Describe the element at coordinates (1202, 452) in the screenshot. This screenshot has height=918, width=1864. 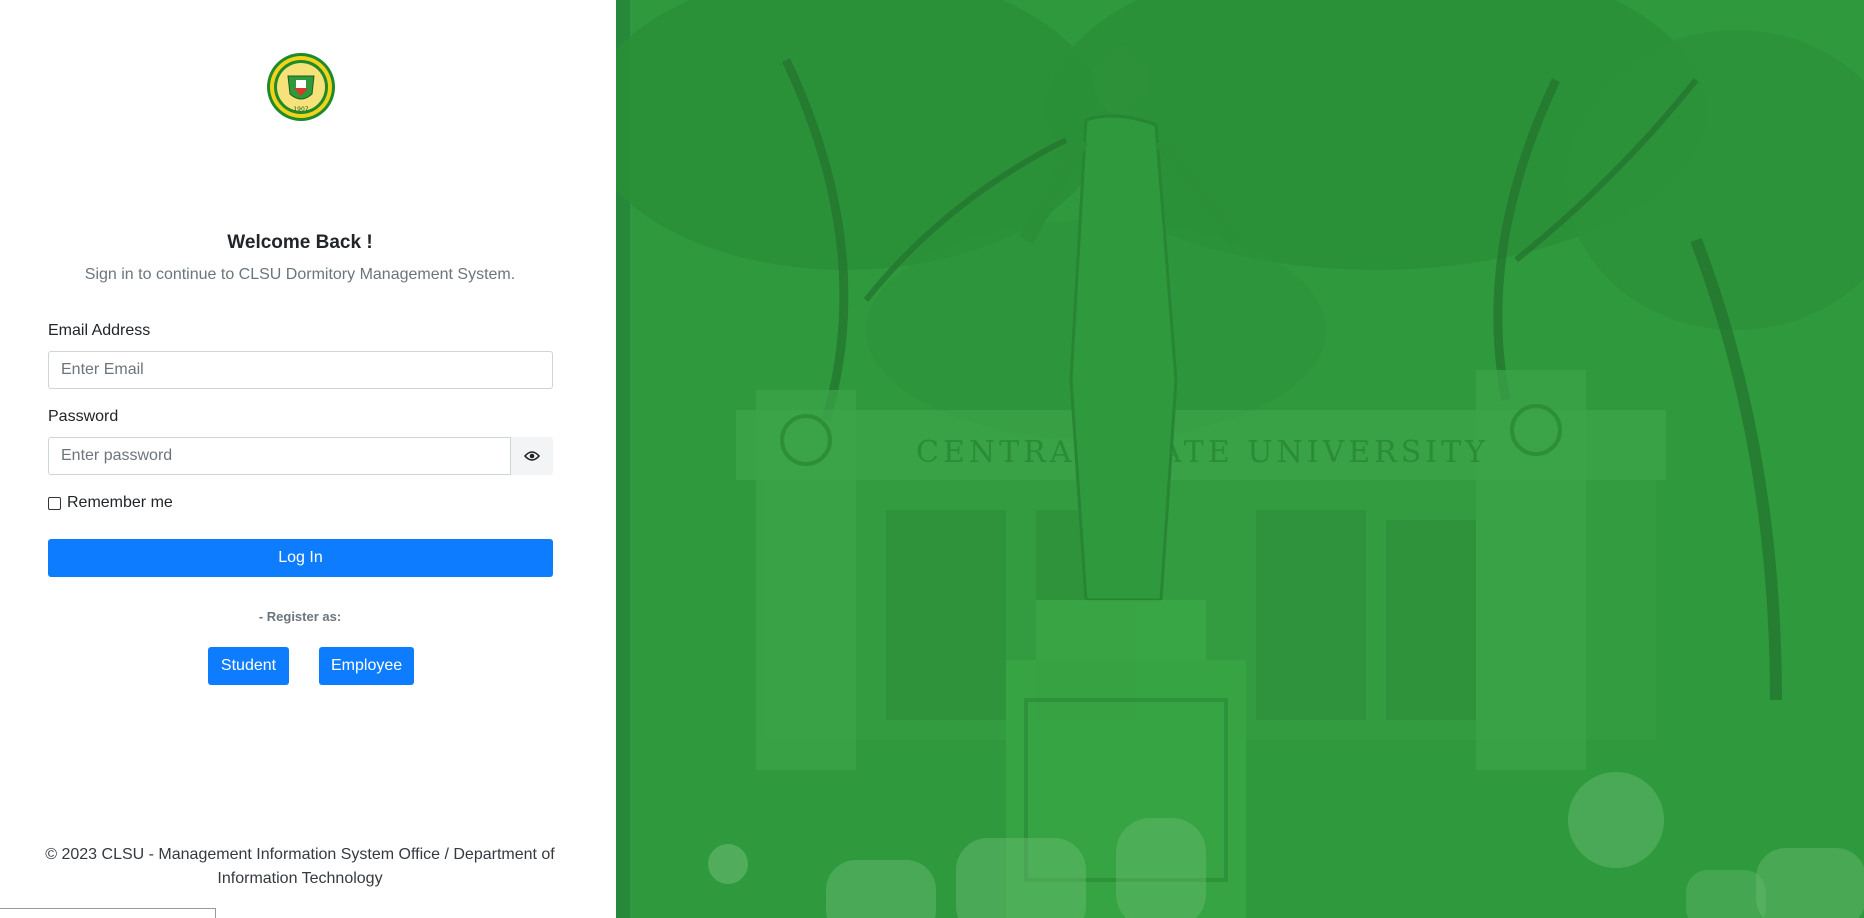
I see `svg-text: CENTRAL STATE UNIVERSITY` at that location.